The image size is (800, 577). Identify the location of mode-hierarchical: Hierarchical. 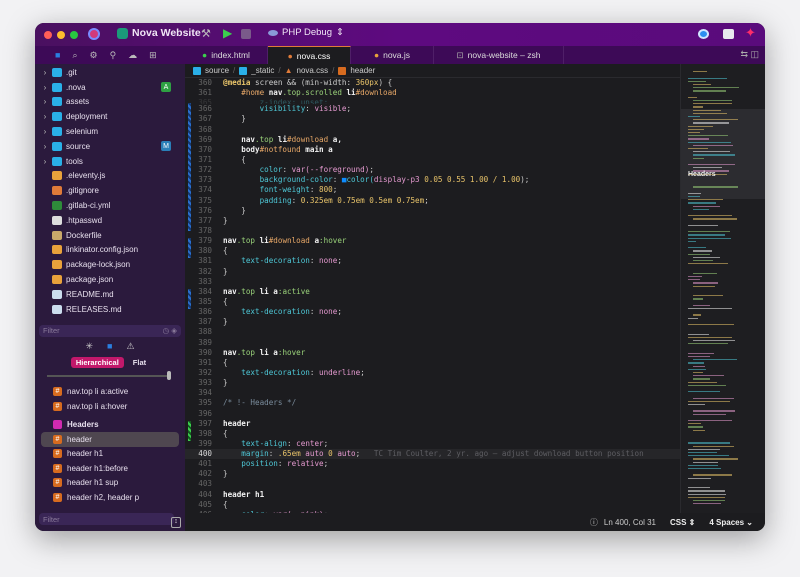
(97, 362).